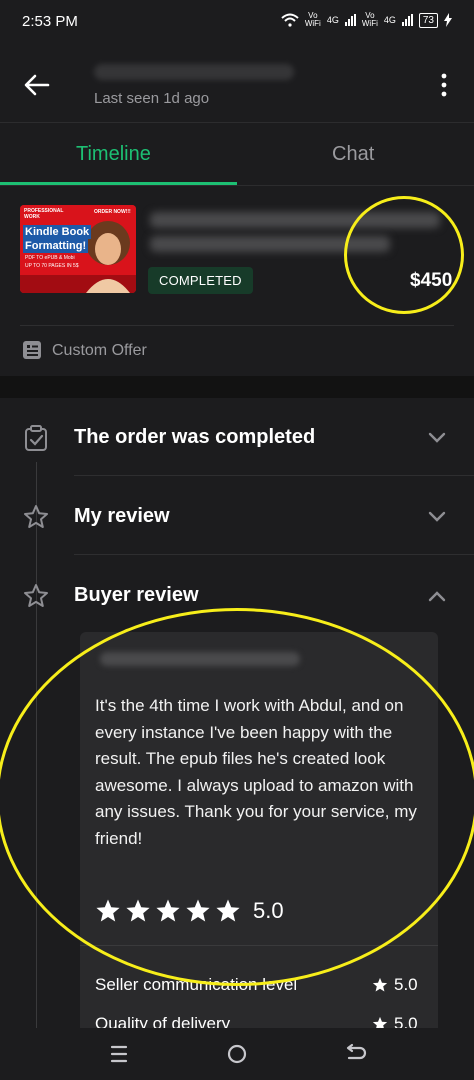 Image resolution: width=474 pixels, height=1080 pixels. What do you see at coordinates (237, 325) in the screenshot?
I see `card-divider` at bounding box center [237, 325].